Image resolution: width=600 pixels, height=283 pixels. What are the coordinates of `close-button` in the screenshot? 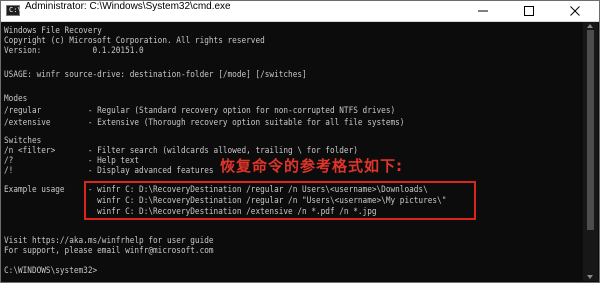 It's located at (576, 11).